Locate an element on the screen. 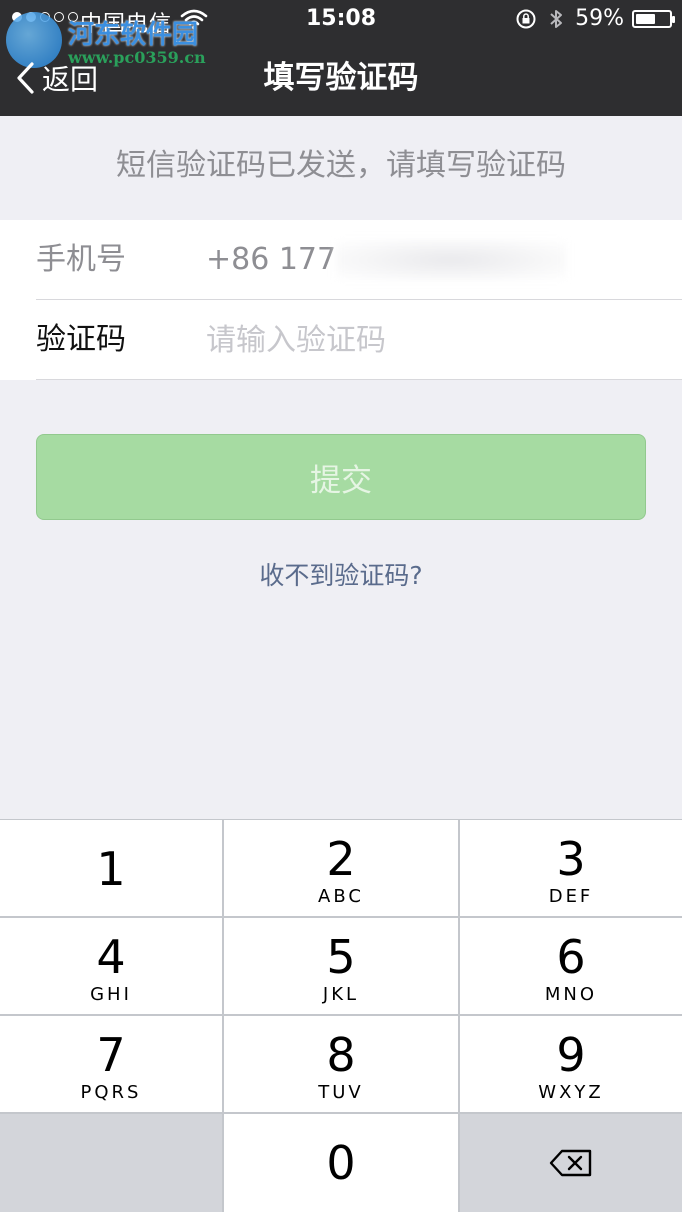  key-digit: 7 is located at coordinates (111, 1055).